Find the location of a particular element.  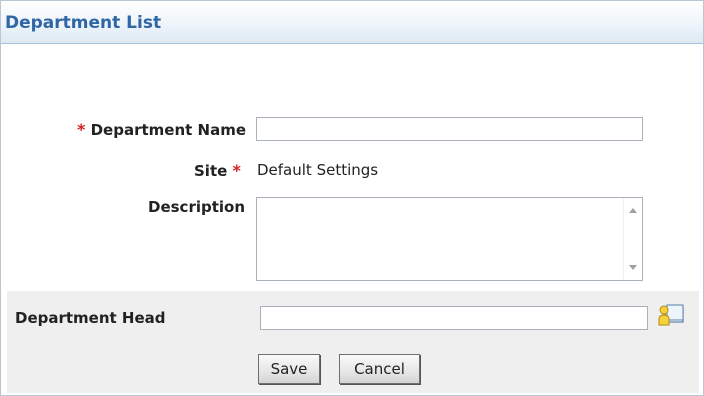

save-button: Save is located at coordinates (289, 369).